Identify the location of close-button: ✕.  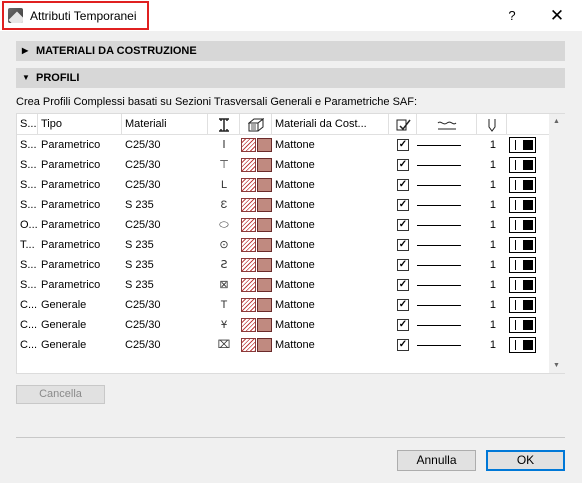
(557, 16).